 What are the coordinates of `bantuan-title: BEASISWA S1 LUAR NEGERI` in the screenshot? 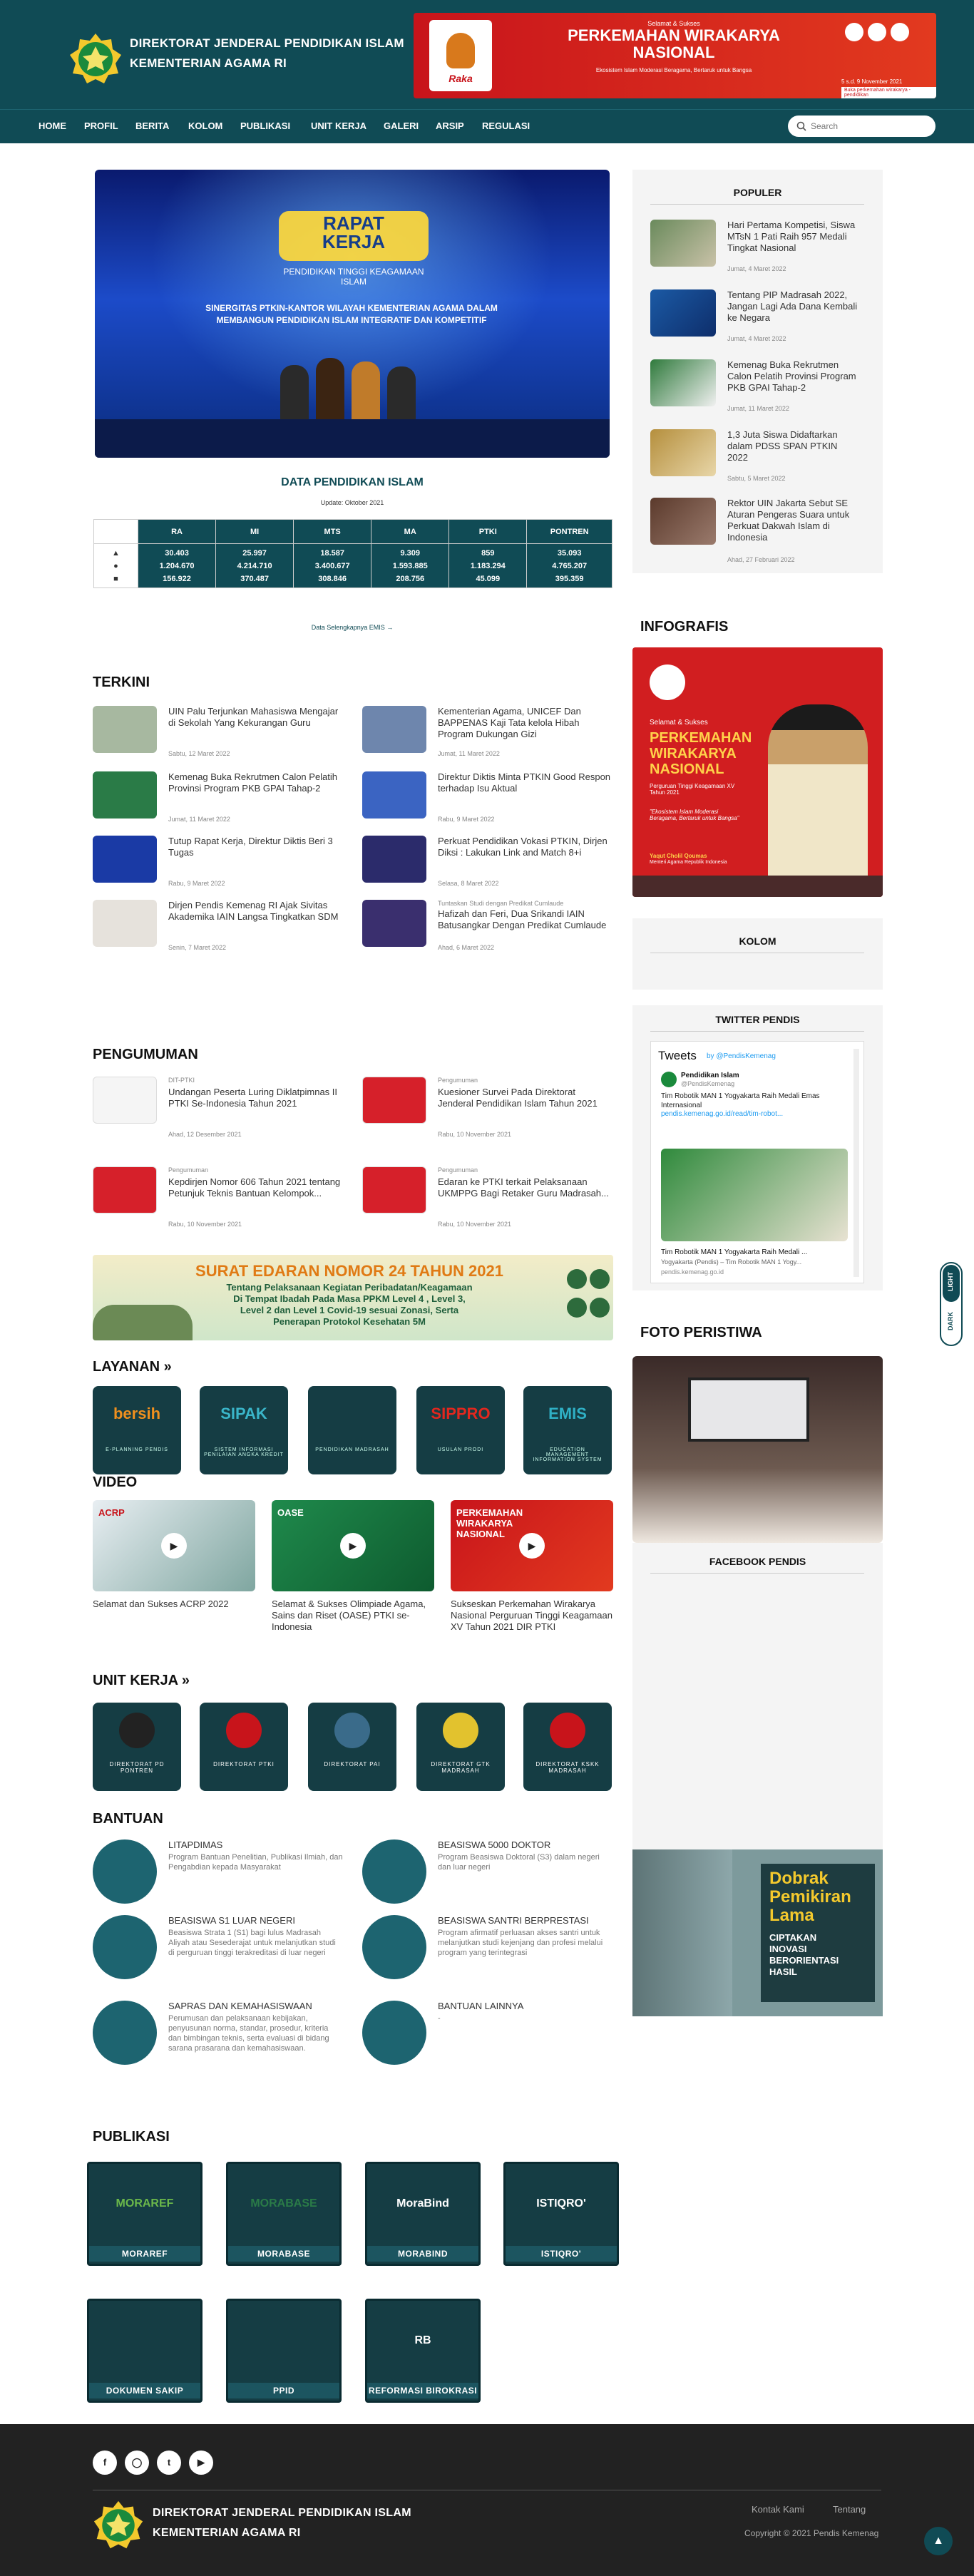 It's located at (255, 1920).